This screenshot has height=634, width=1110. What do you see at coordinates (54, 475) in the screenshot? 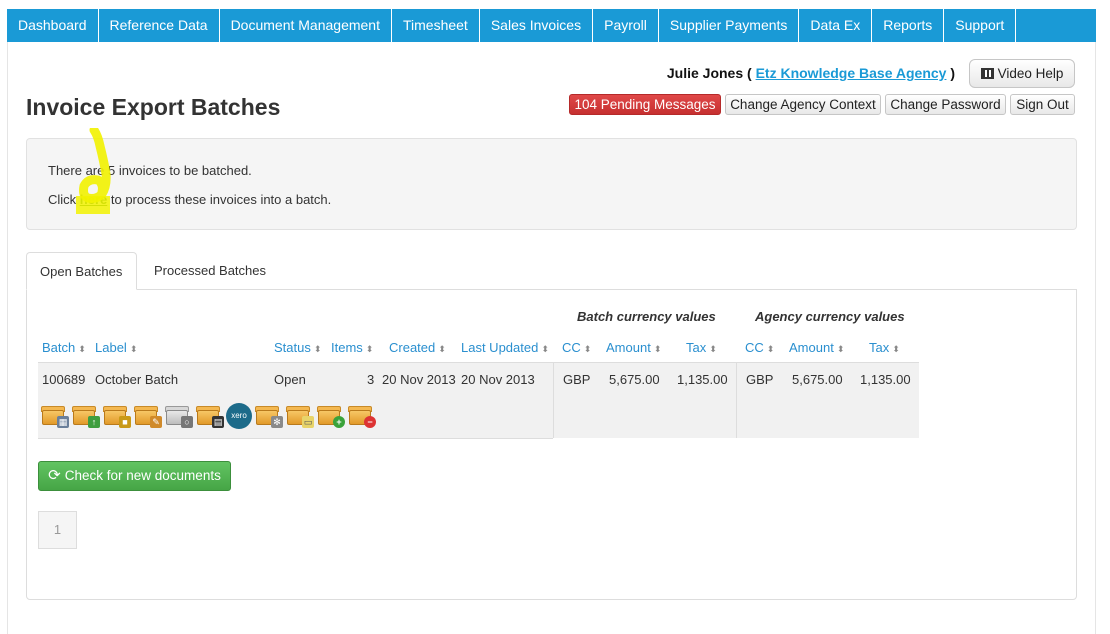
I see `refresh-icon: ⟳` at bounding box center [54, 475].